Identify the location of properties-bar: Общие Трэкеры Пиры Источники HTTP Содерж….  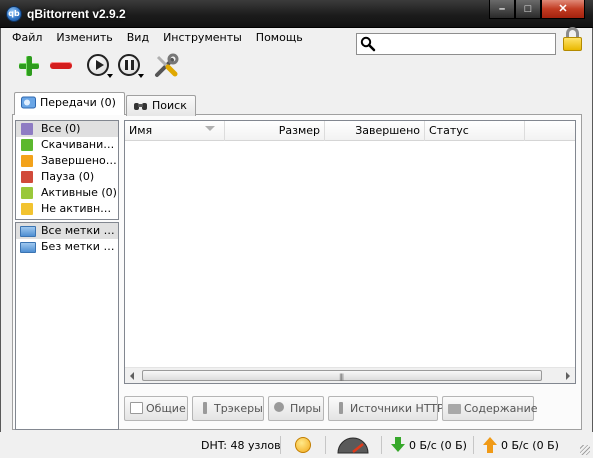
(351, 410).